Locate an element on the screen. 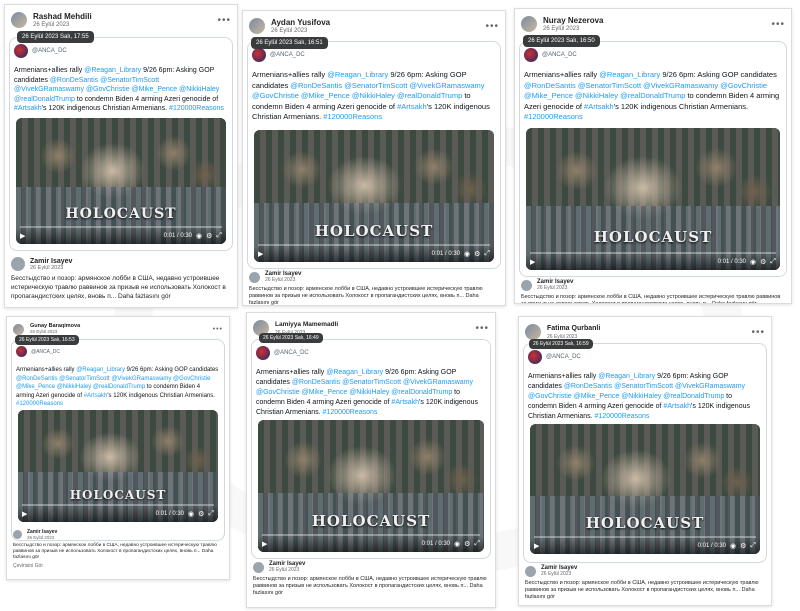  timestamp-tooltip: 26 Eylül 2023 Salı, 16:51 is located at coordinates (289, 43).